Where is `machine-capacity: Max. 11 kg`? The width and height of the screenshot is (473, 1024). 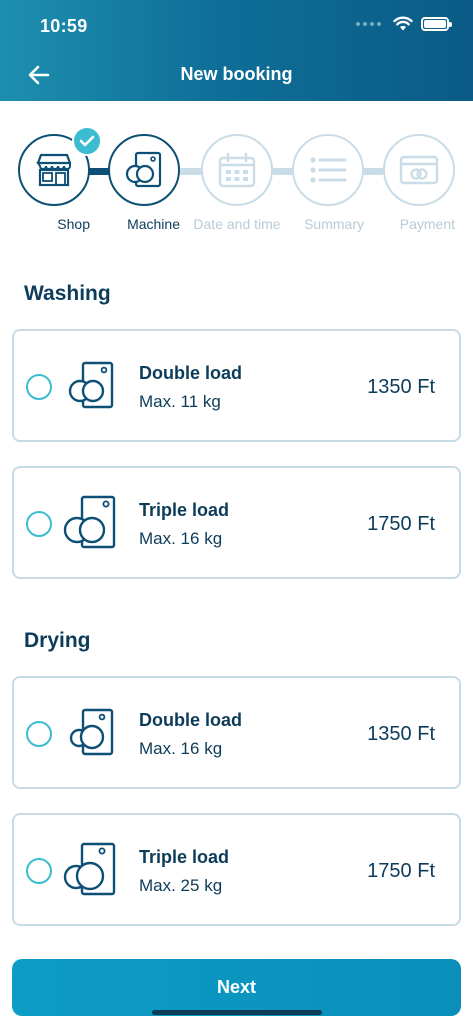
machine-capacity: Max. 11 kg is located at coordinates (180, 401).